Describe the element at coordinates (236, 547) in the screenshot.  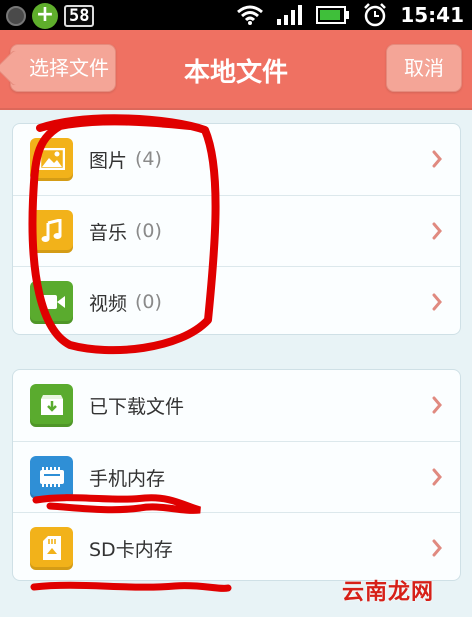
I see `list-item-sd-card: SD卡内存` at that location.